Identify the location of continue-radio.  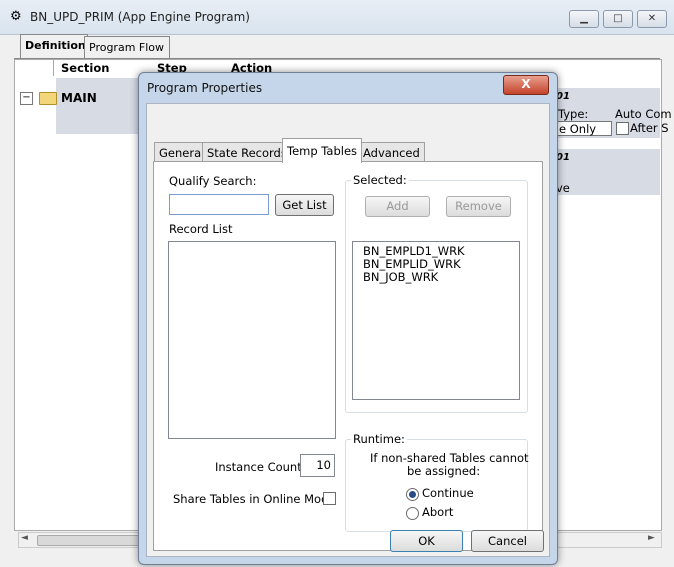
(412, 494).